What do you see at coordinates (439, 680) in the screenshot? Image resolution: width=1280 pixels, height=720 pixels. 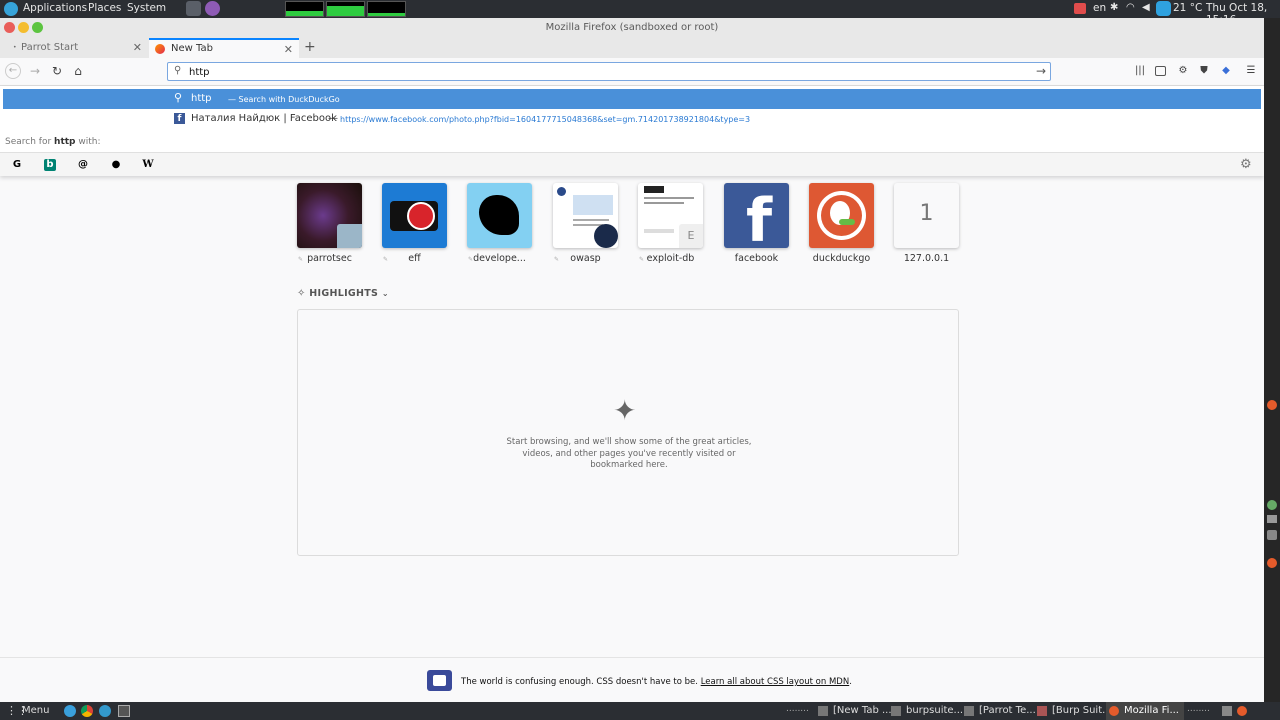 I see `mdn-snippet-icon` at bounding box center [439, 680].